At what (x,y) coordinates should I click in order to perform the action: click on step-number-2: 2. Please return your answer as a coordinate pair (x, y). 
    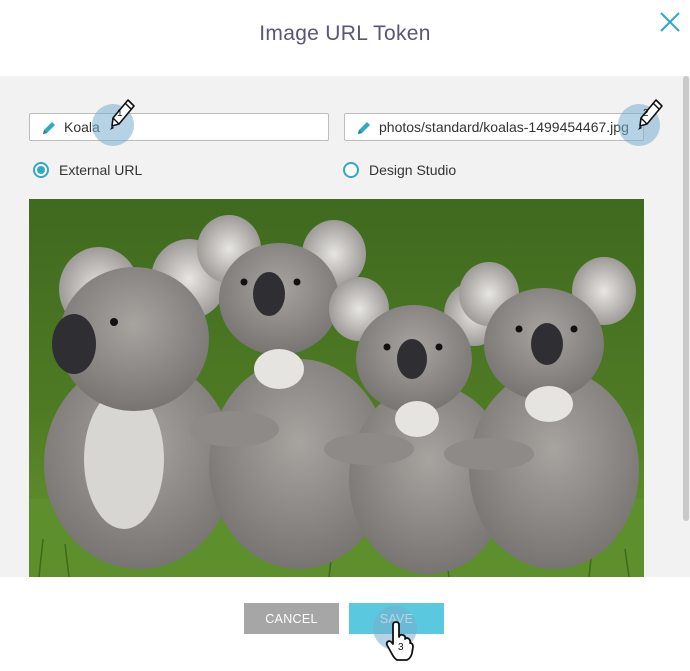
    Looking at the image, I should click on (646, 113).